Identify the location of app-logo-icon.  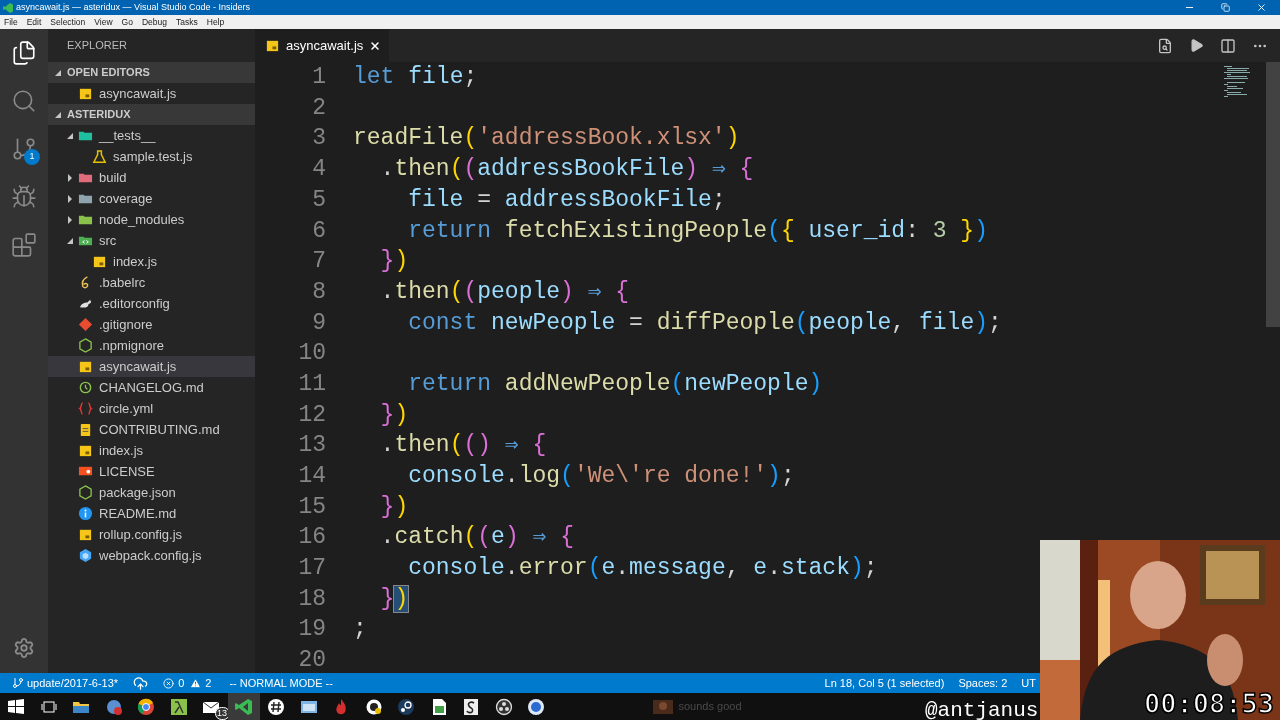
(8, 7).